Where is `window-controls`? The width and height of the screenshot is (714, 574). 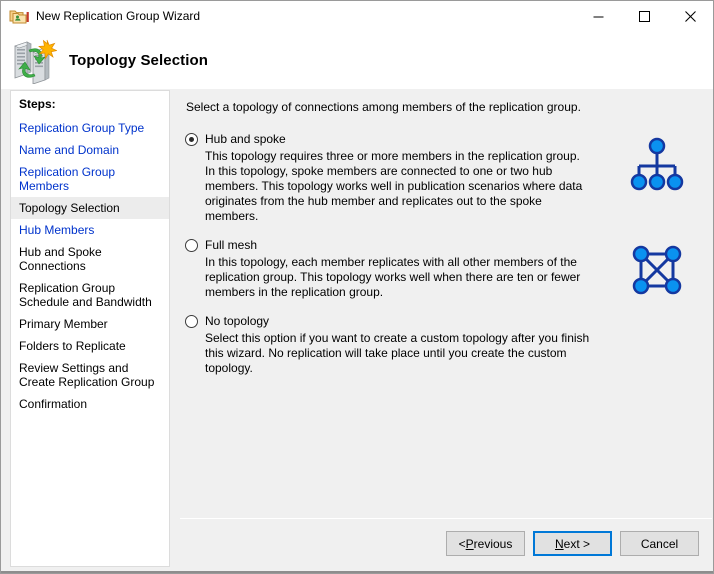
window-controls is located at coordinates (644, 16).